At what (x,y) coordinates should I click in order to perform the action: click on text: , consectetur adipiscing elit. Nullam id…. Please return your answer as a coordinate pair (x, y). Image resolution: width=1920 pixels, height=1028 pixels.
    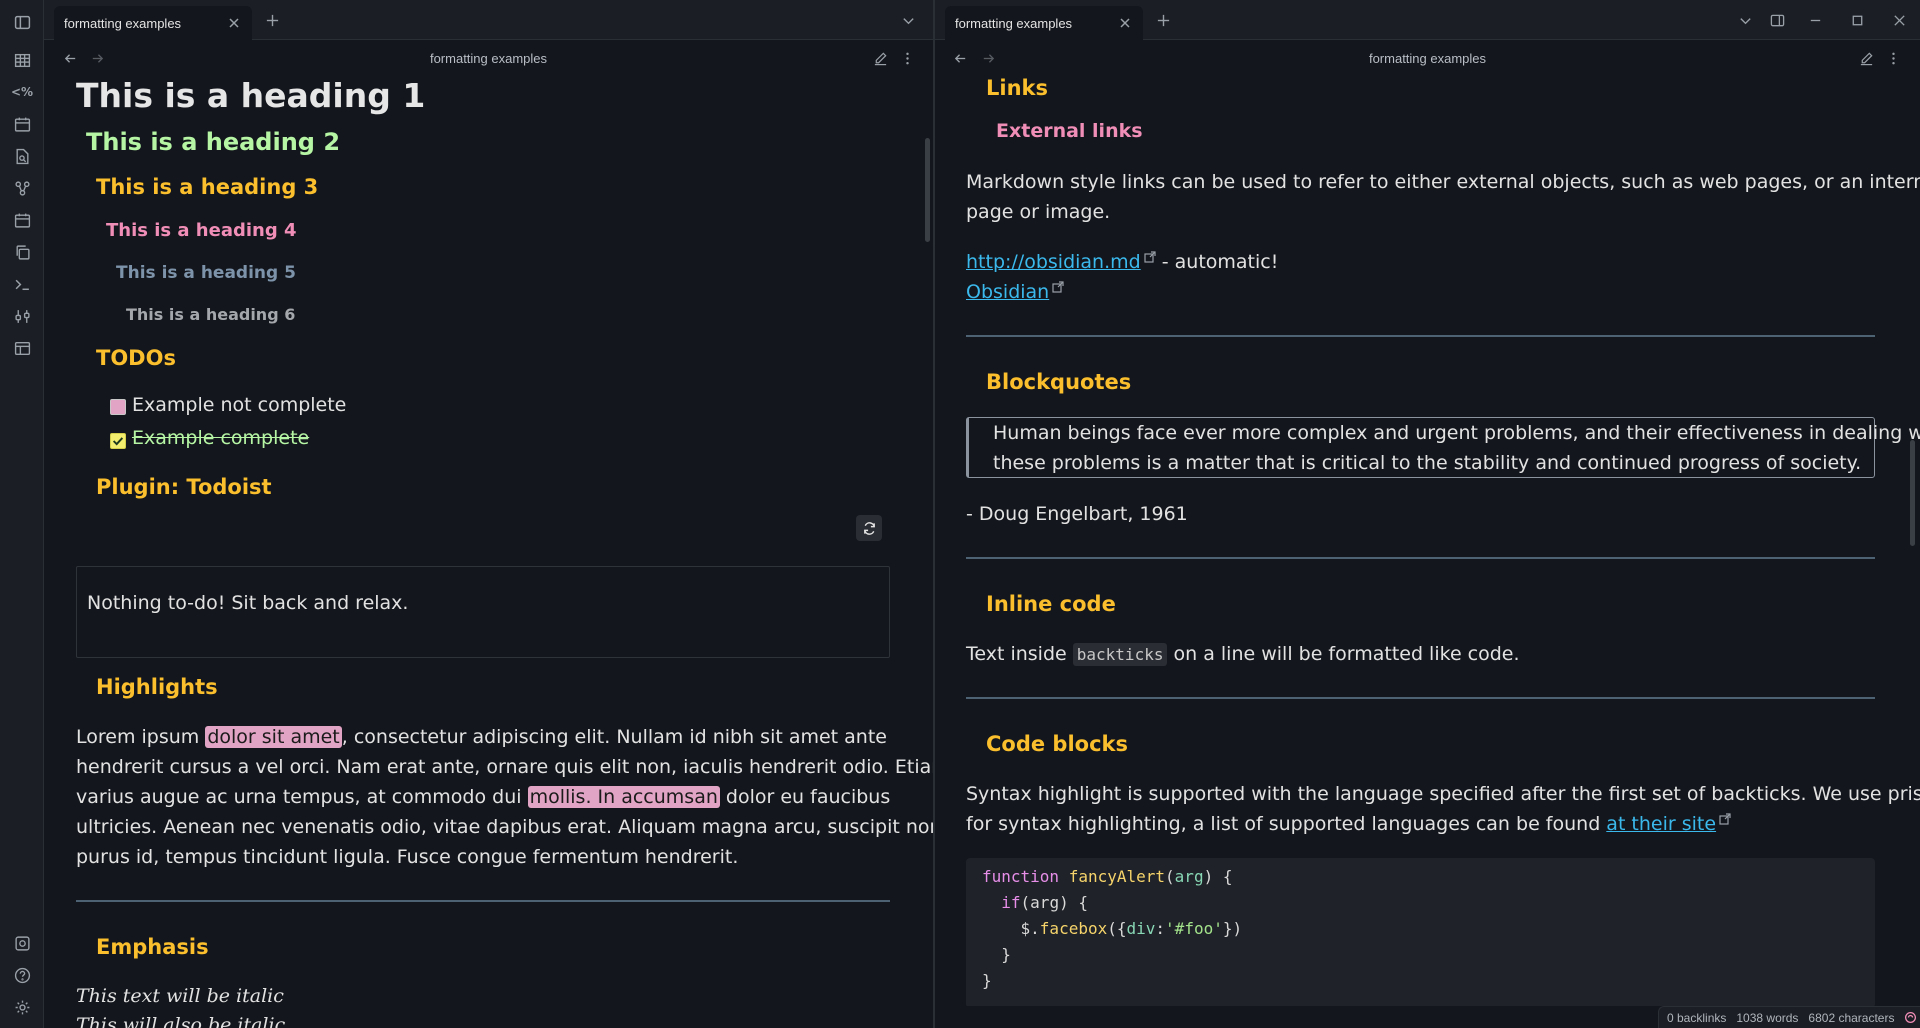
    Looking at the image, I should click on (614, 737).